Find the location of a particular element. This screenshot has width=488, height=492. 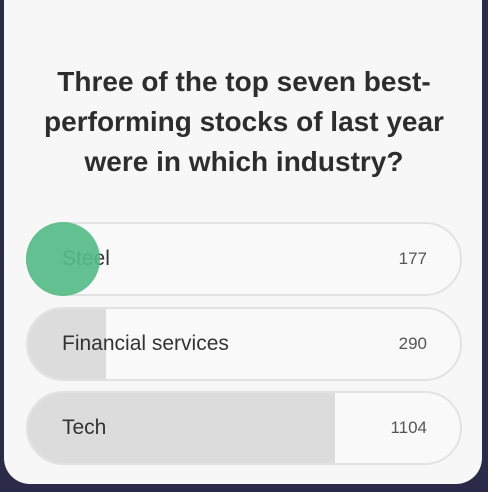

option-label: Tech is located at coordinates (84, 427).